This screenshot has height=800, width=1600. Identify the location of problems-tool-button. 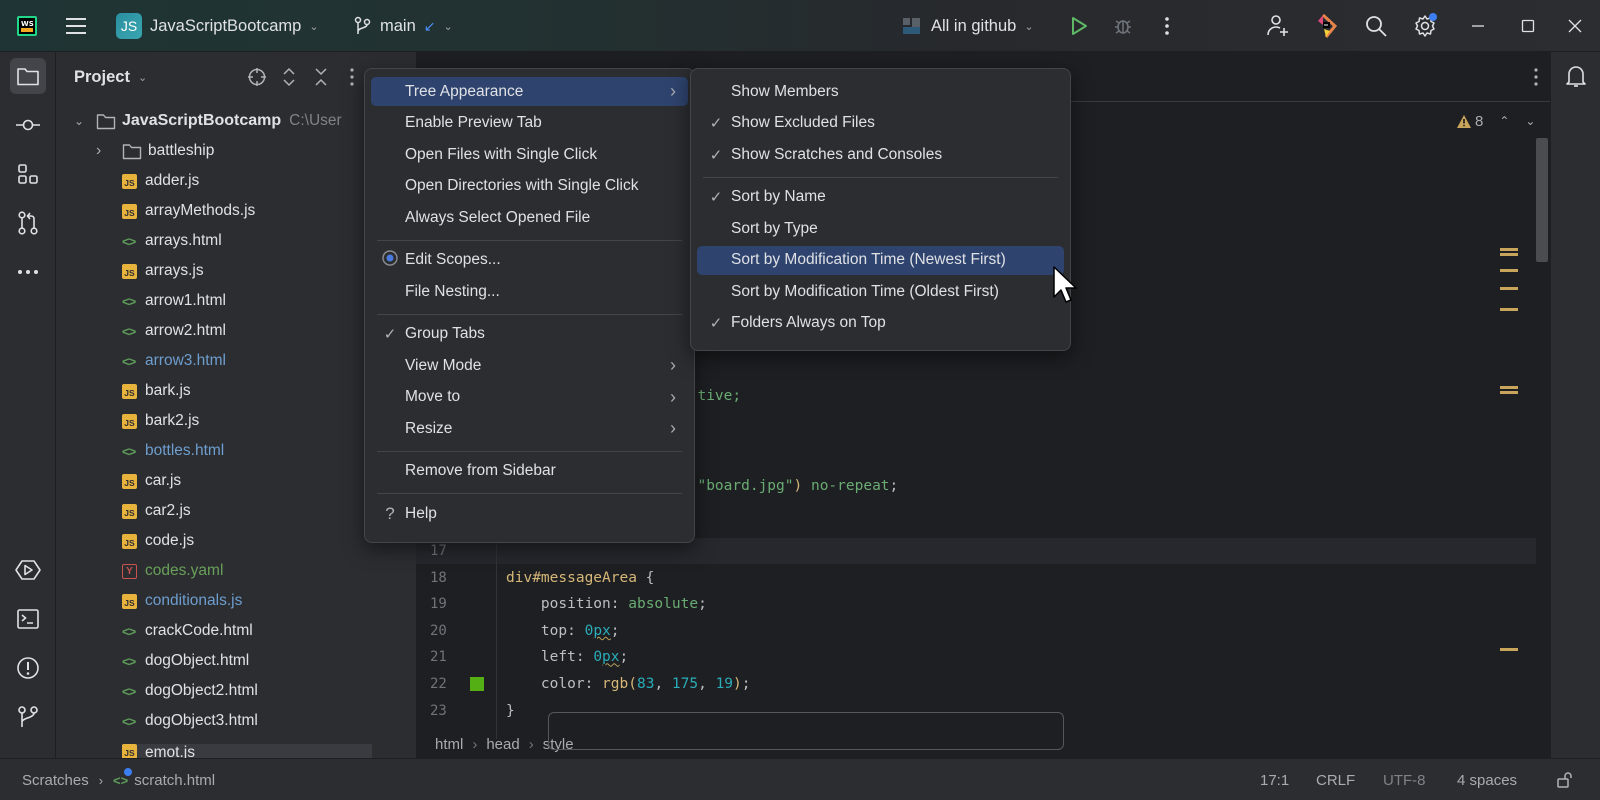
(28, 668).